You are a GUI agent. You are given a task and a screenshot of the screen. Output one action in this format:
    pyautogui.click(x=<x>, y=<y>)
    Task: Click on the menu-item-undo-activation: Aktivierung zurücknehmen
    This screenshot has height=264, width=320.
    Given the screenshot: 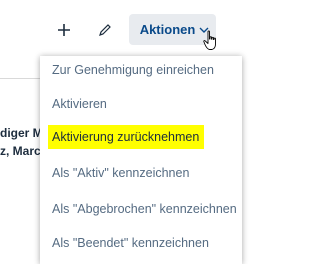 What is the action you would take?
    pyautogui.click(x=126, y=137)
    